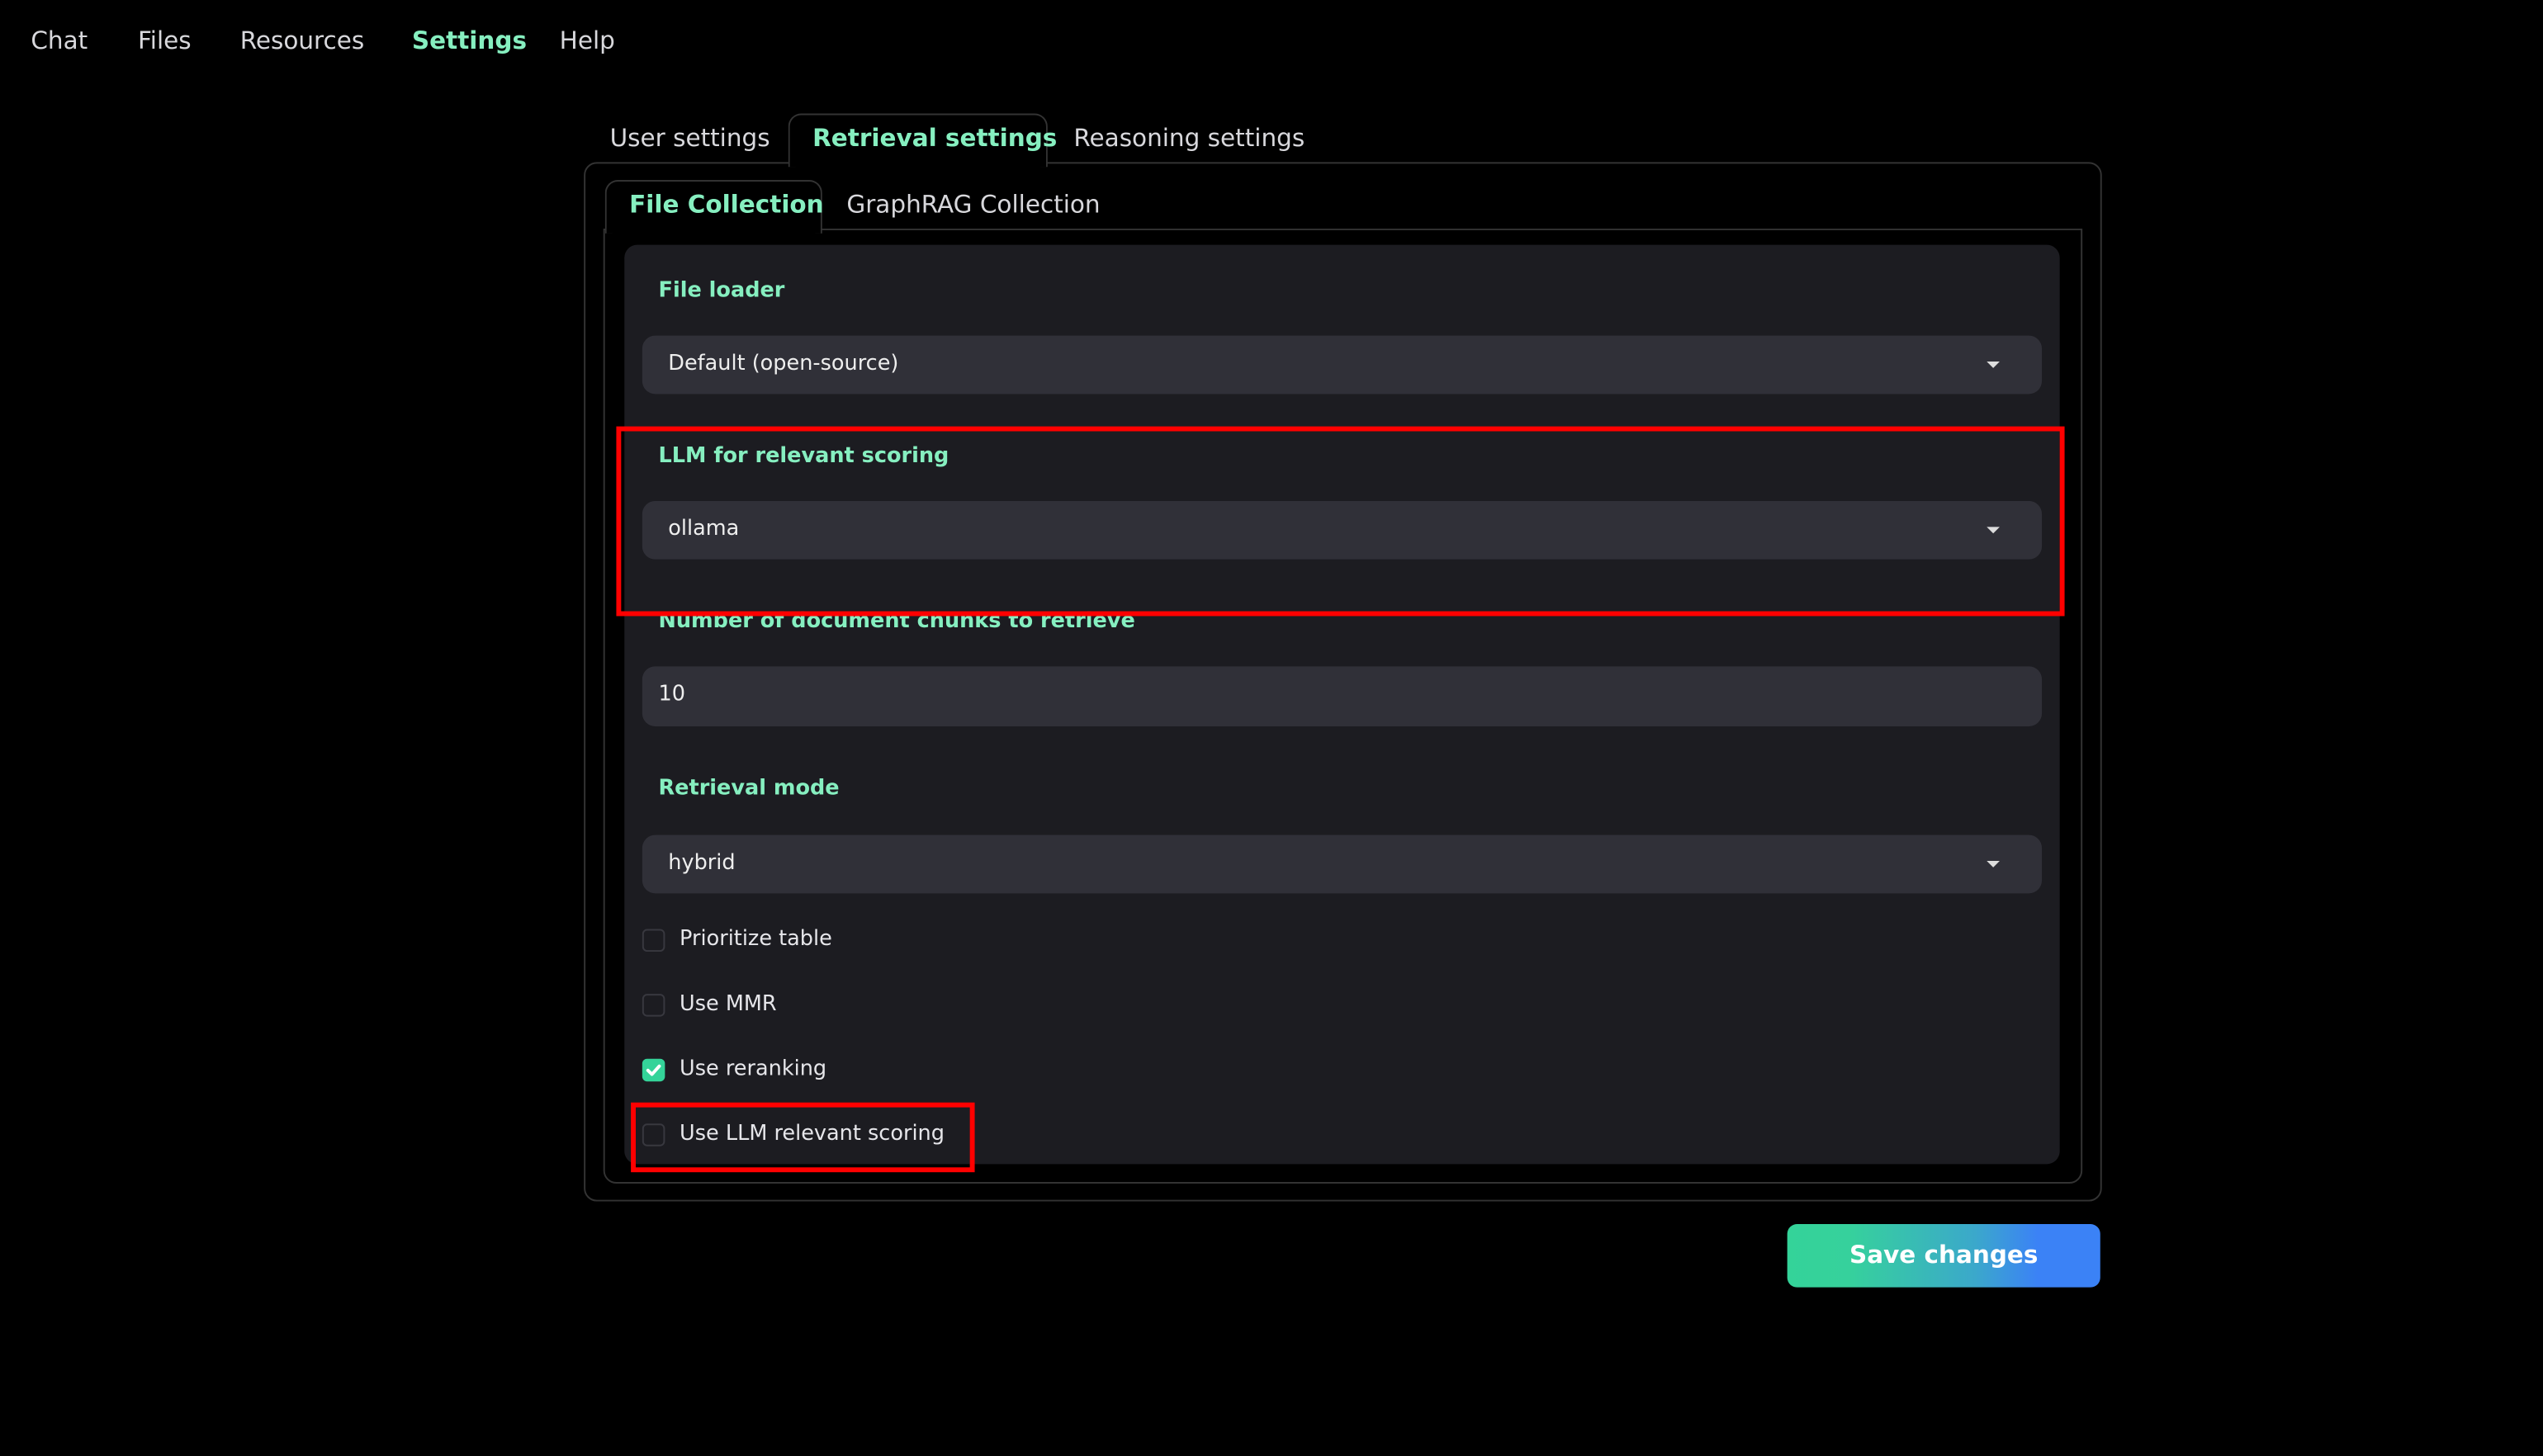 This screenshot has width=2543, height=1456. I want to click on nav-resources: Resources, so click(302, 40).